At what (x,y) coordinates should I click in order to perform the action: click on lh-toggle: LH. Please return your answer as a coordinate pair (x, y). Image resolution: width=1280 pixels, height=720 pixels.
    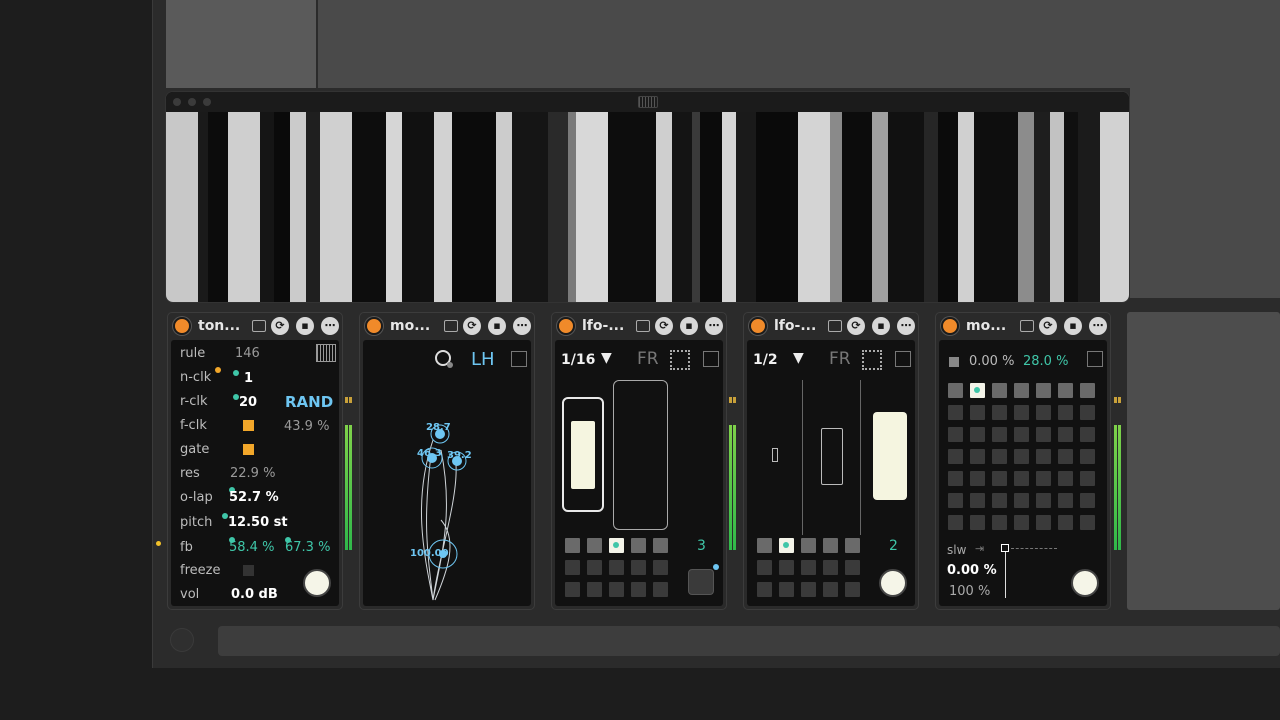
    Looking at the image, I should click on (483, 359).